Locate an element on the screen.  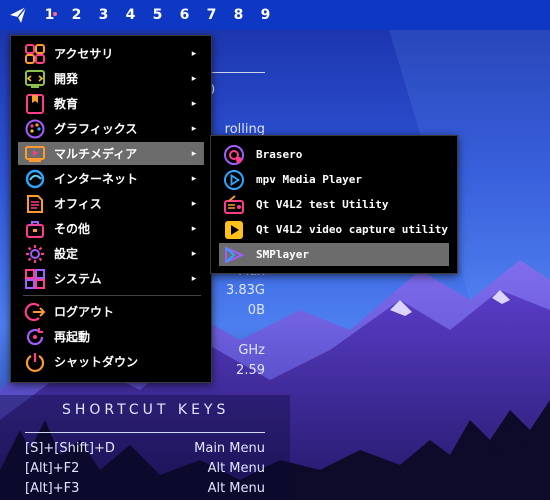
menu-item-other: その他 ▸ is located at coordinates (111, 228).